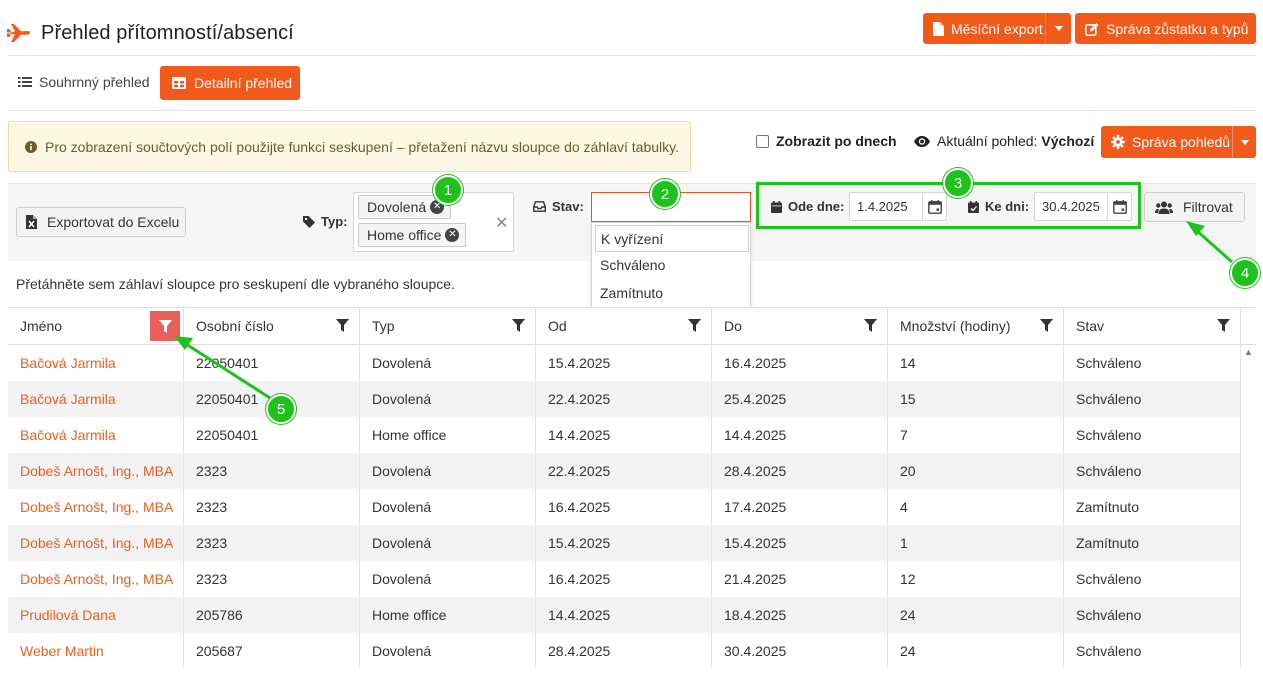 The height and width of the screenshot is (690, 1263). What do you see at coordinates (272, 615) in the screenshot?
I see `cell-personal-number: 205786` at bounding box center [272, 615].